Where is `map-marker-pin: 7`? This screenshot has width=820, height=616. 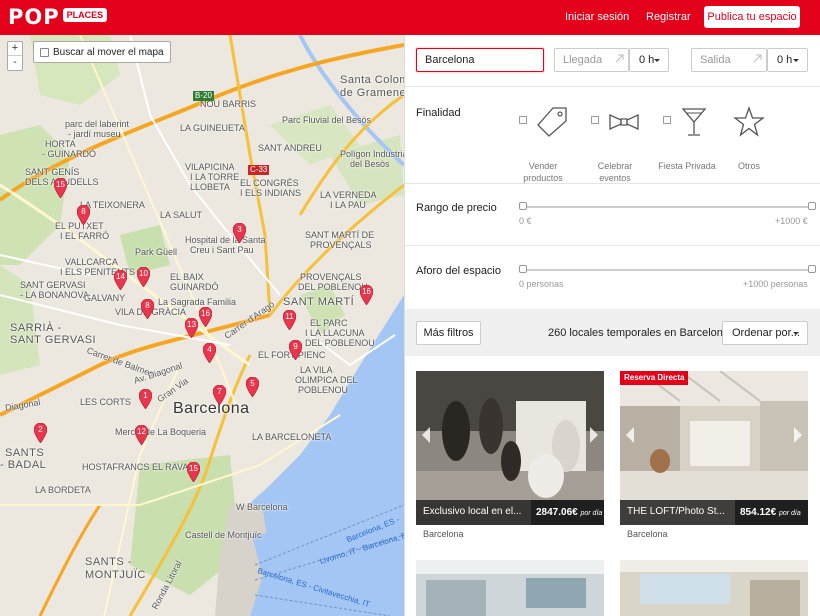 map-marker-pin: 7 is located at coordinates (219, 395).